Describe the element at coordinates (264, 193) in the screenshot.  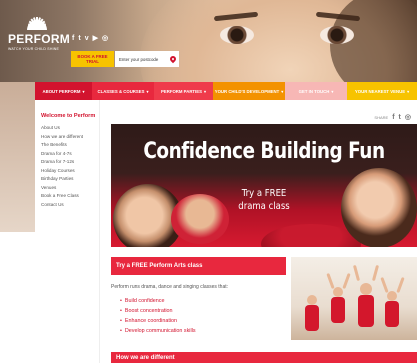
I see `banner-subtitle: Try a FREE` at that location.